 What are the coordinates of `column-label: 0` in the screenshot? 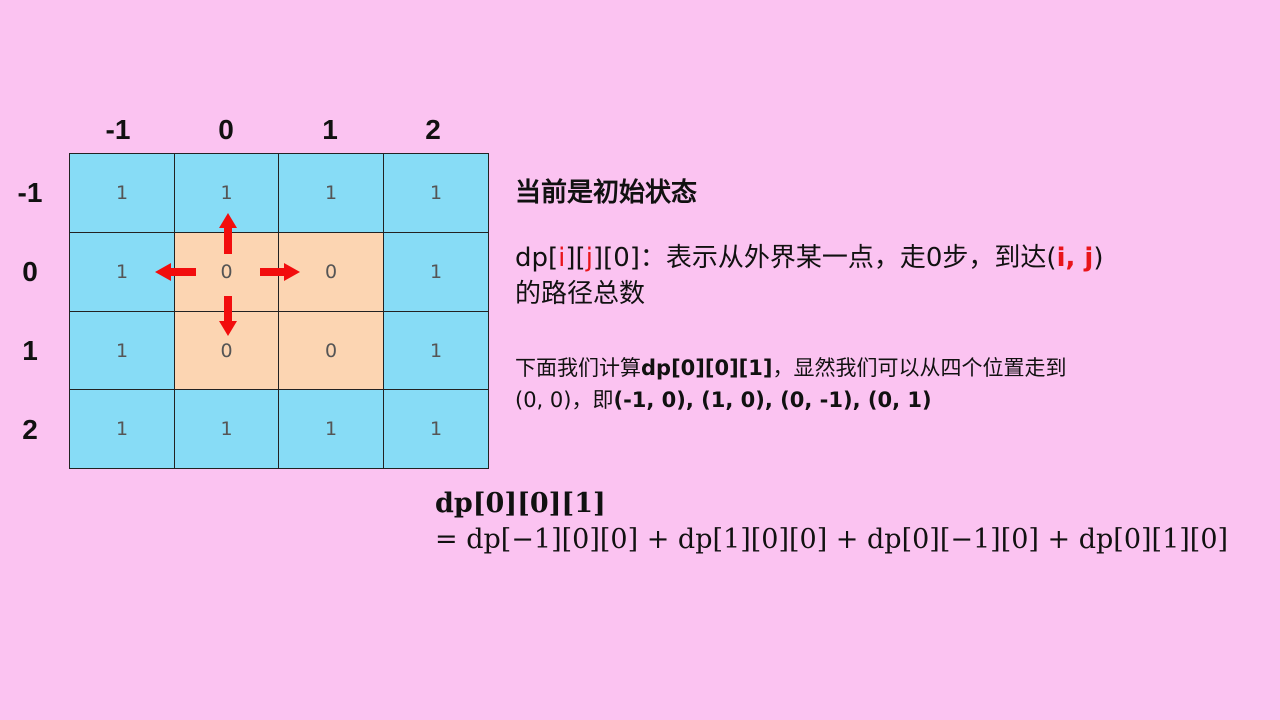 It's located at (226, 129).